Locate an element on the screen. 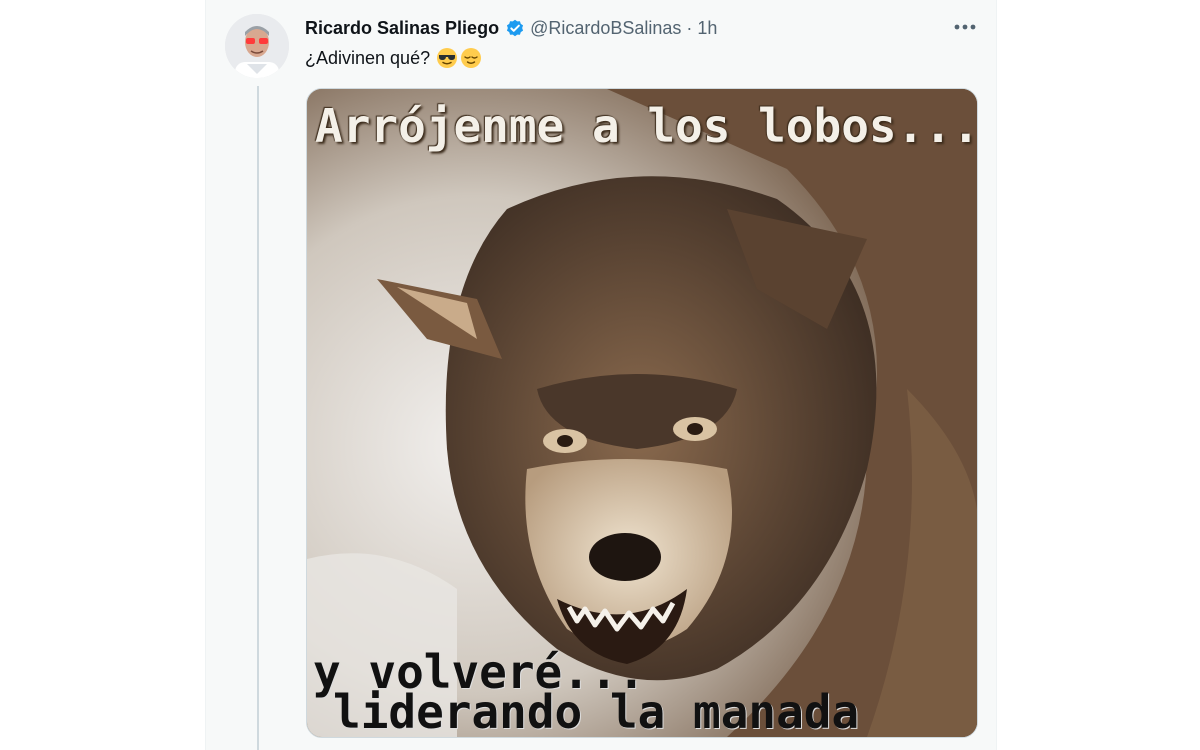  handle: @RicardoBSalinas is located at coordinates (605, 28).